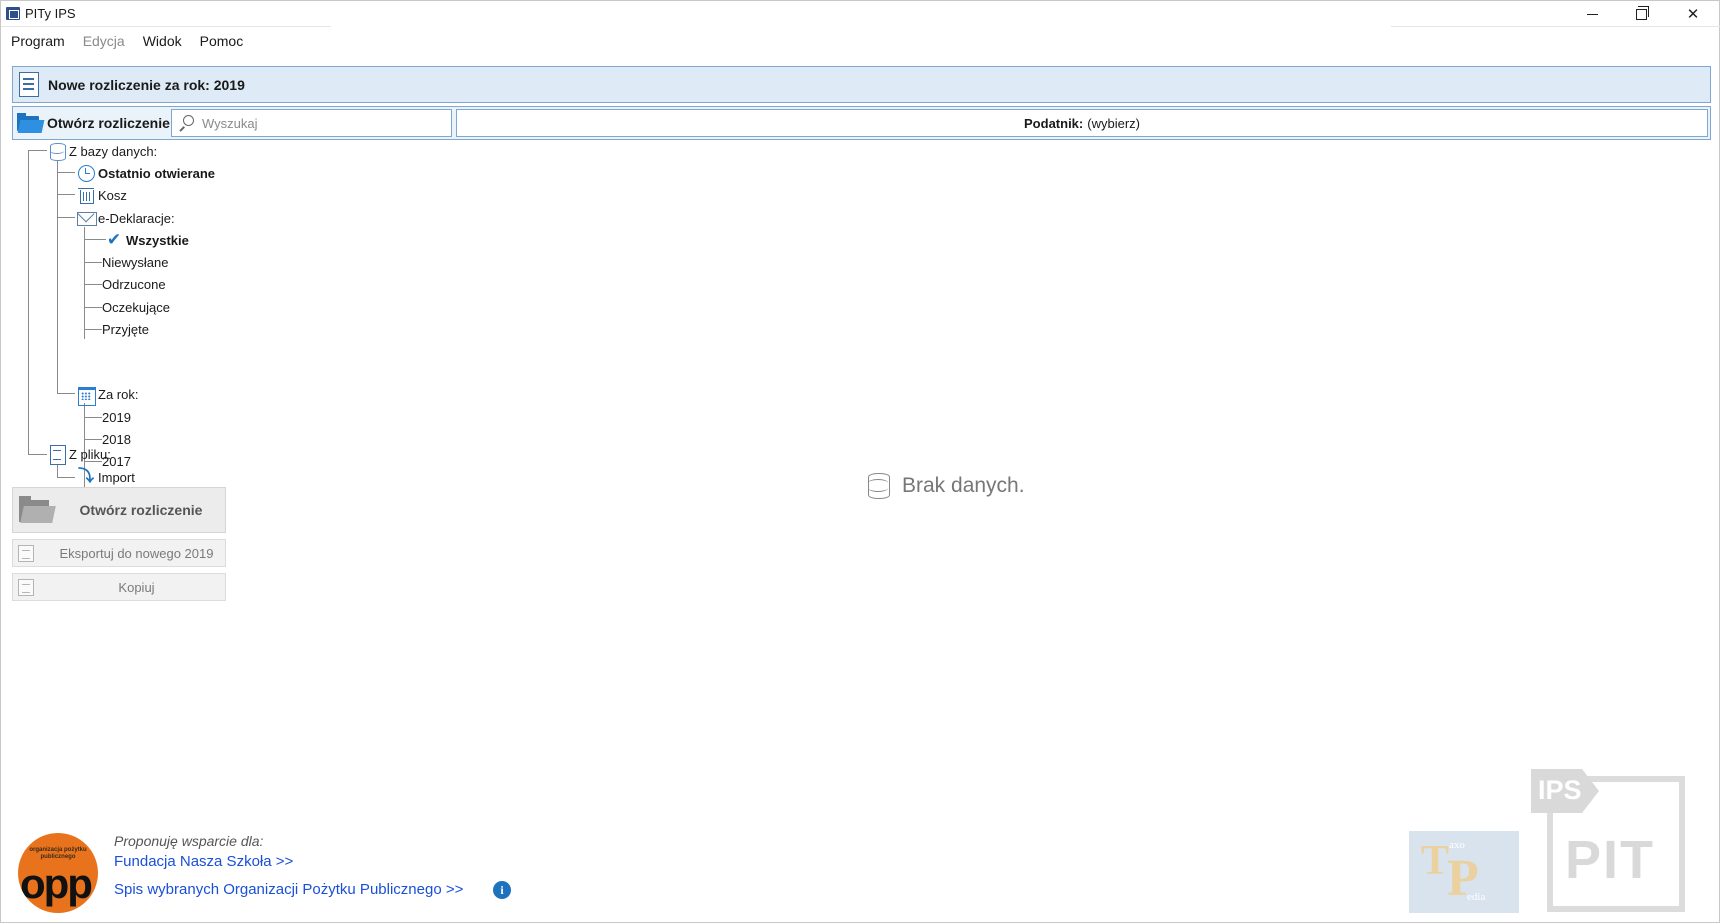 This screenshot has height=923, width=1720. What do you see at coordinates (136, 218) in the screenshot?
I see `tree-edeclarations-label: e-Deklaracje:` at bounding box center [136, 218].